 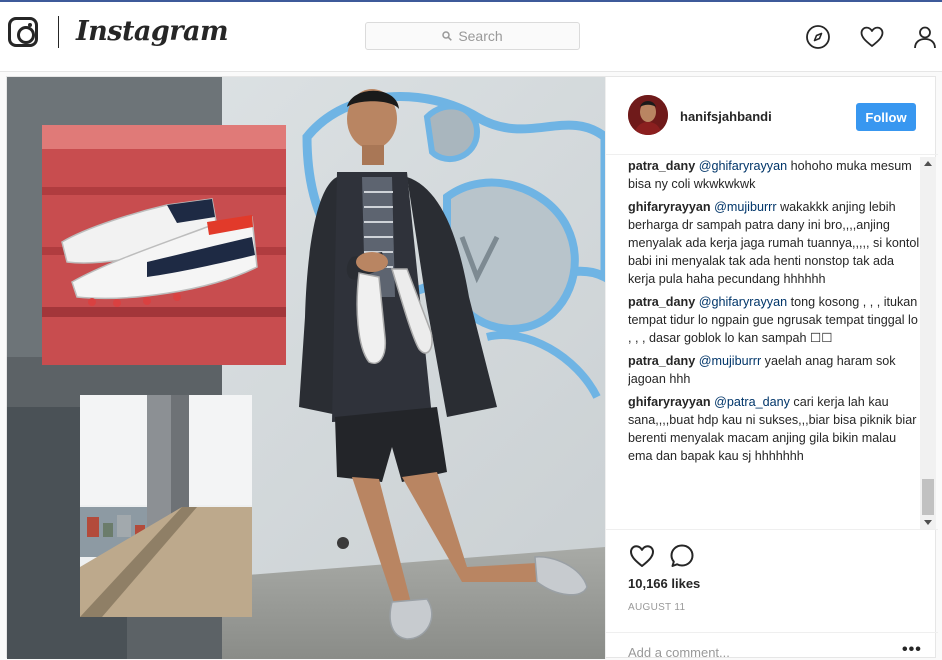 I want to click on post-header: hanifsjahbandi Follow, so click(x=772, y=116).